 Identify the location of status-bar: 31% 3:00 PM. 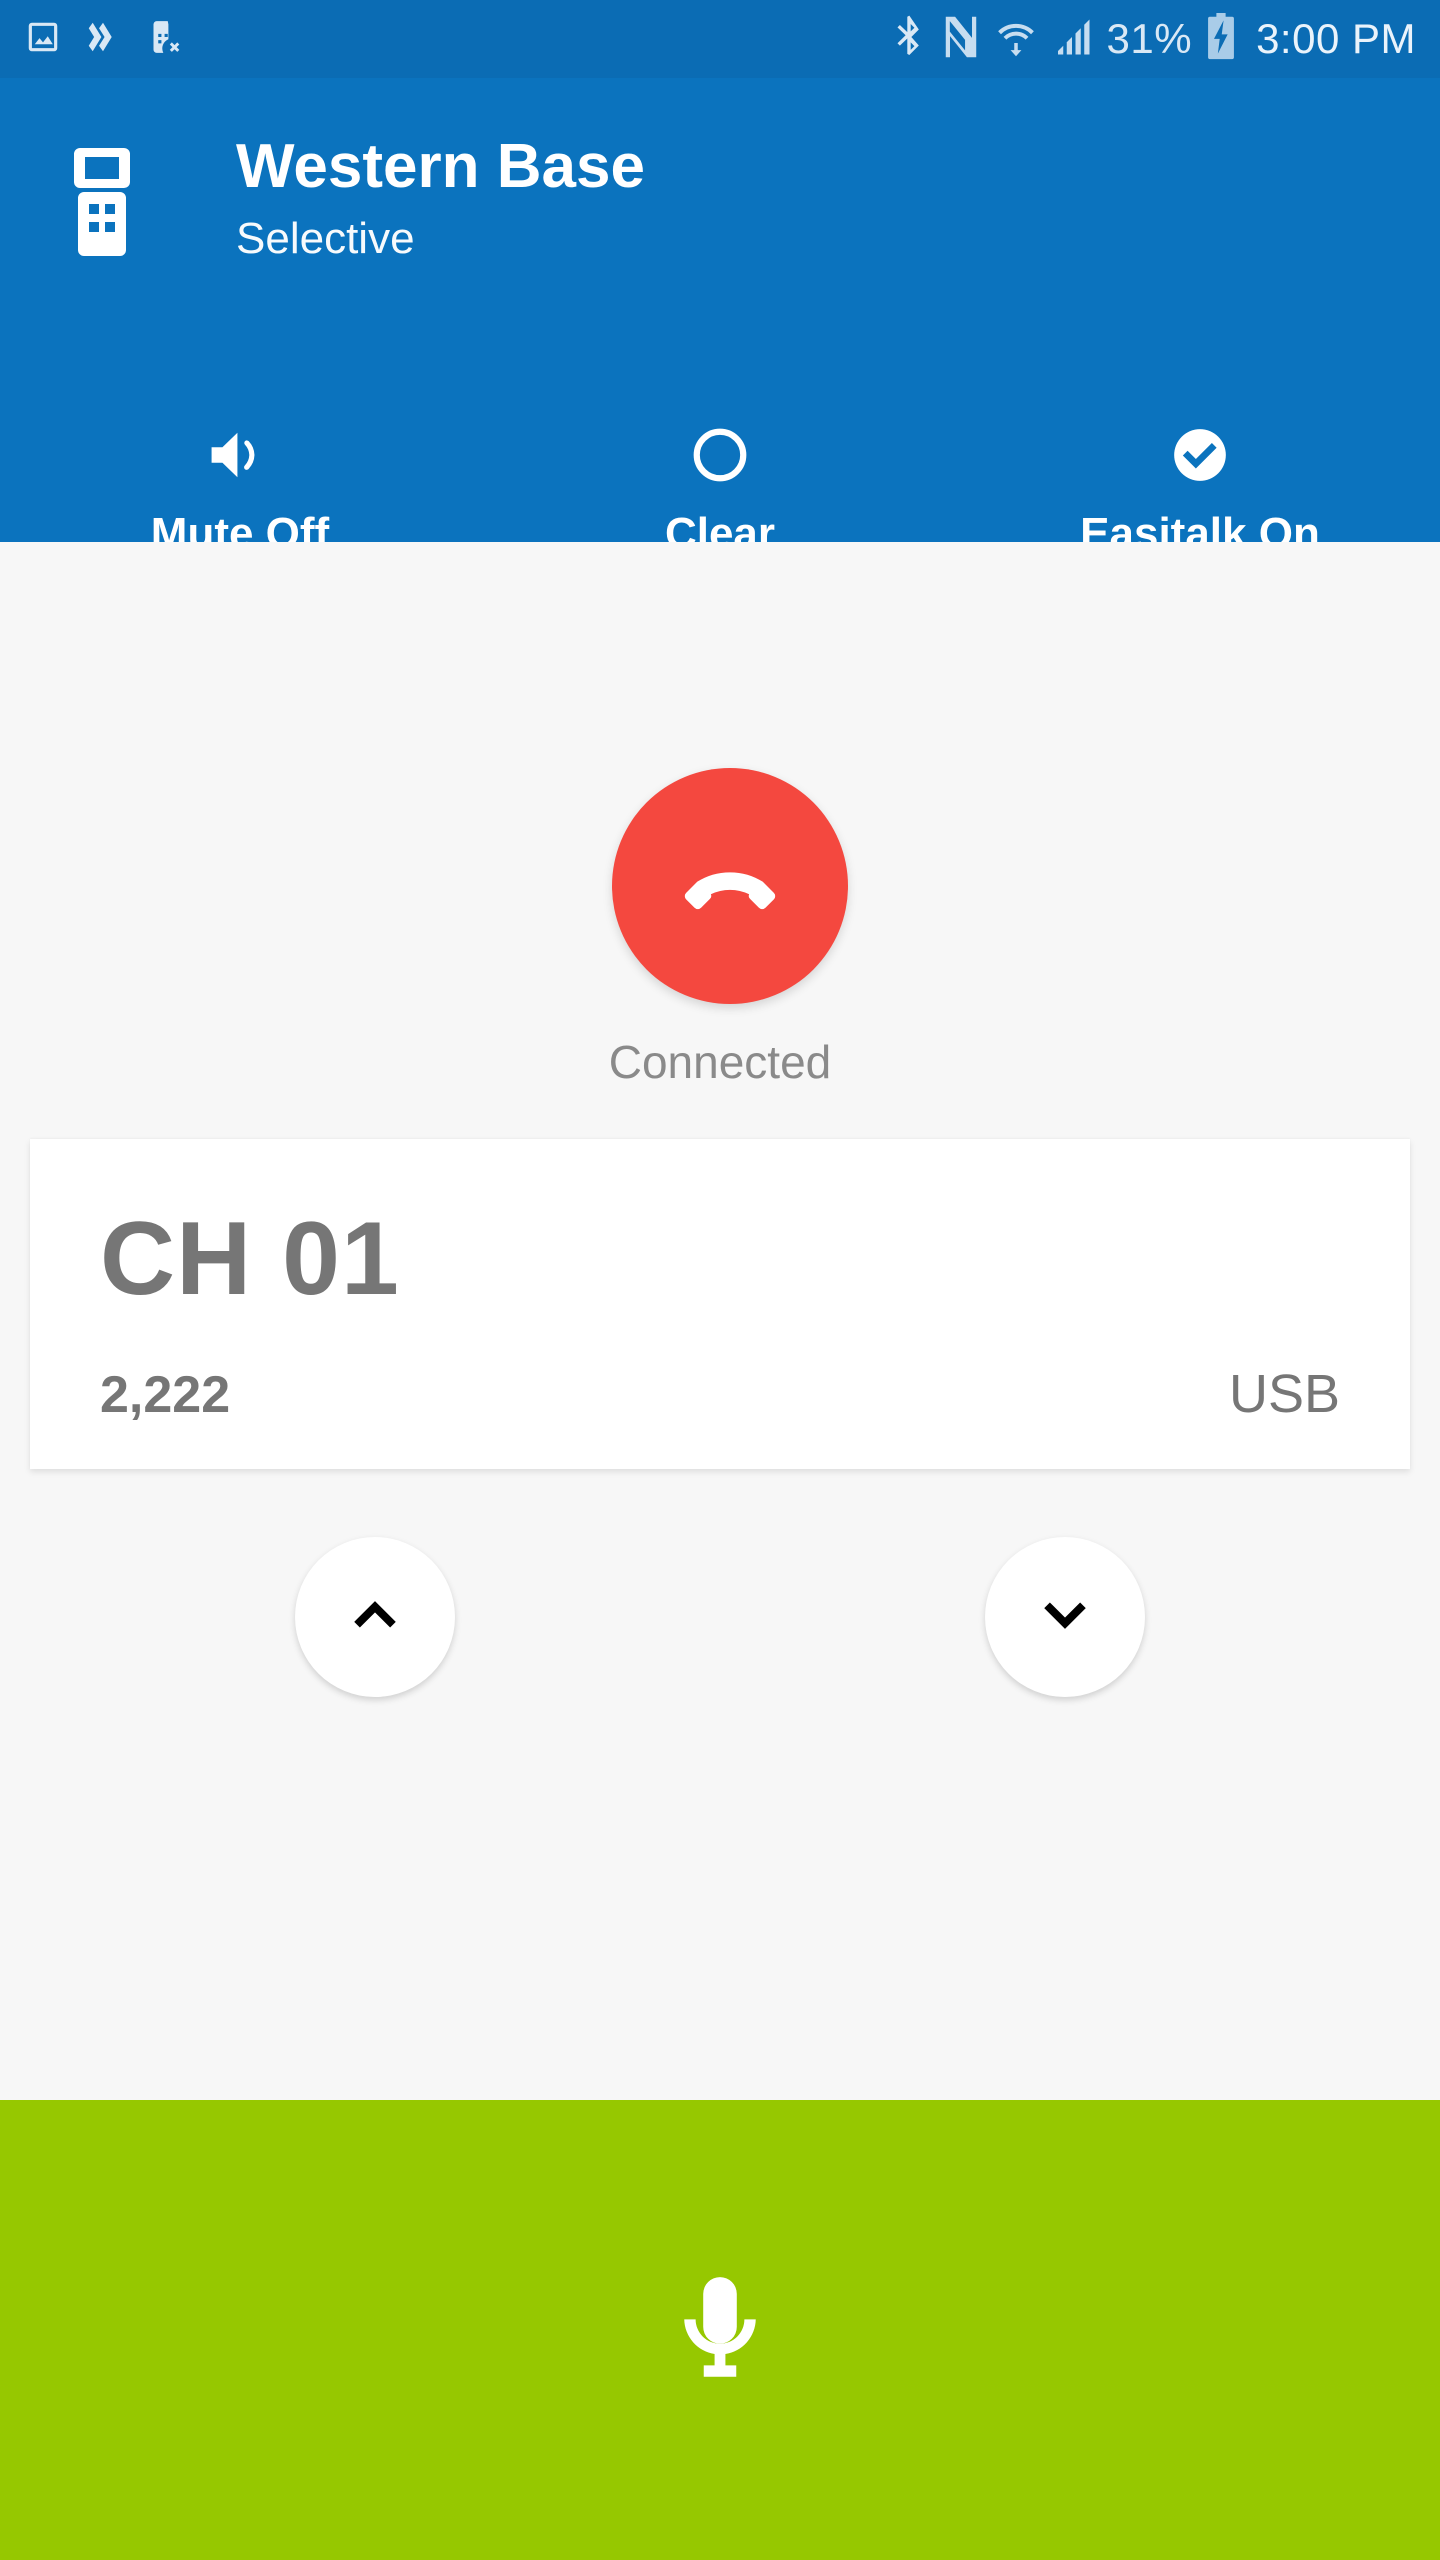
(720, 39).